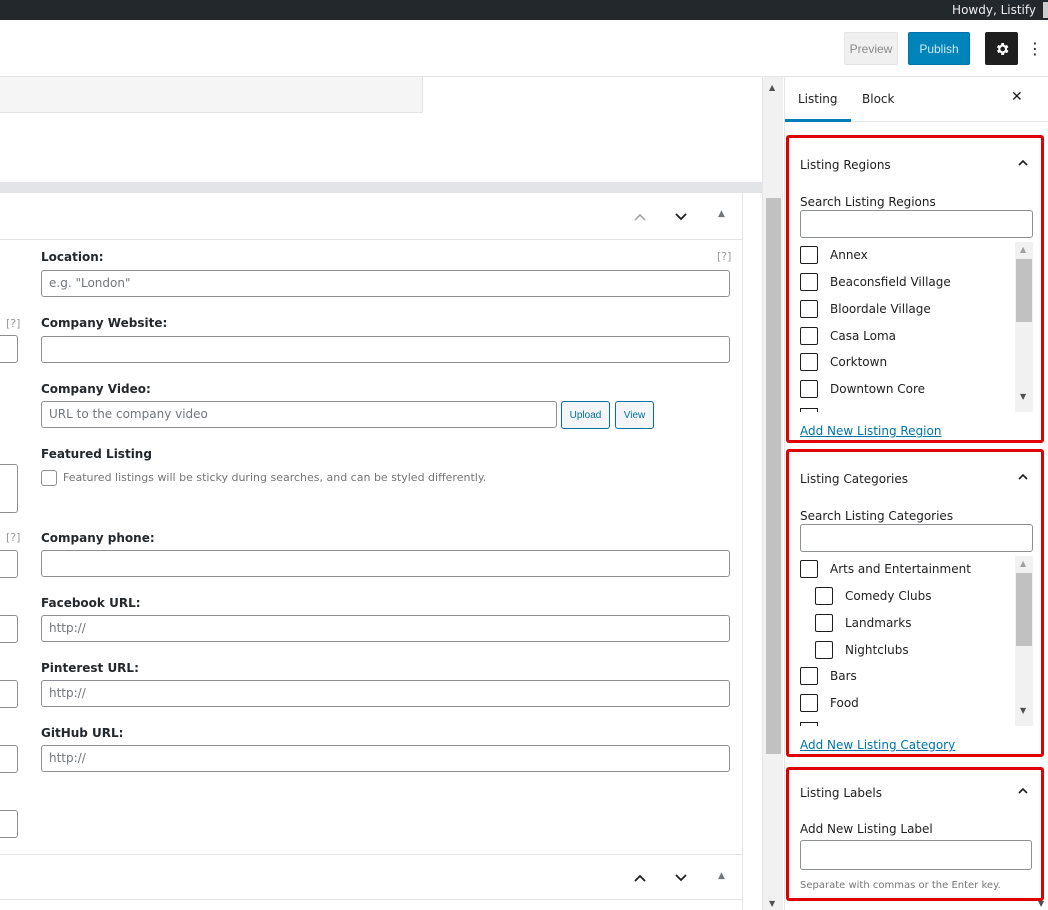 The height and width of the screenshot is (910, 1048). Describe the element at coordinates (724, 256) in the screenshot. I see `location-help: [?]` at that location.